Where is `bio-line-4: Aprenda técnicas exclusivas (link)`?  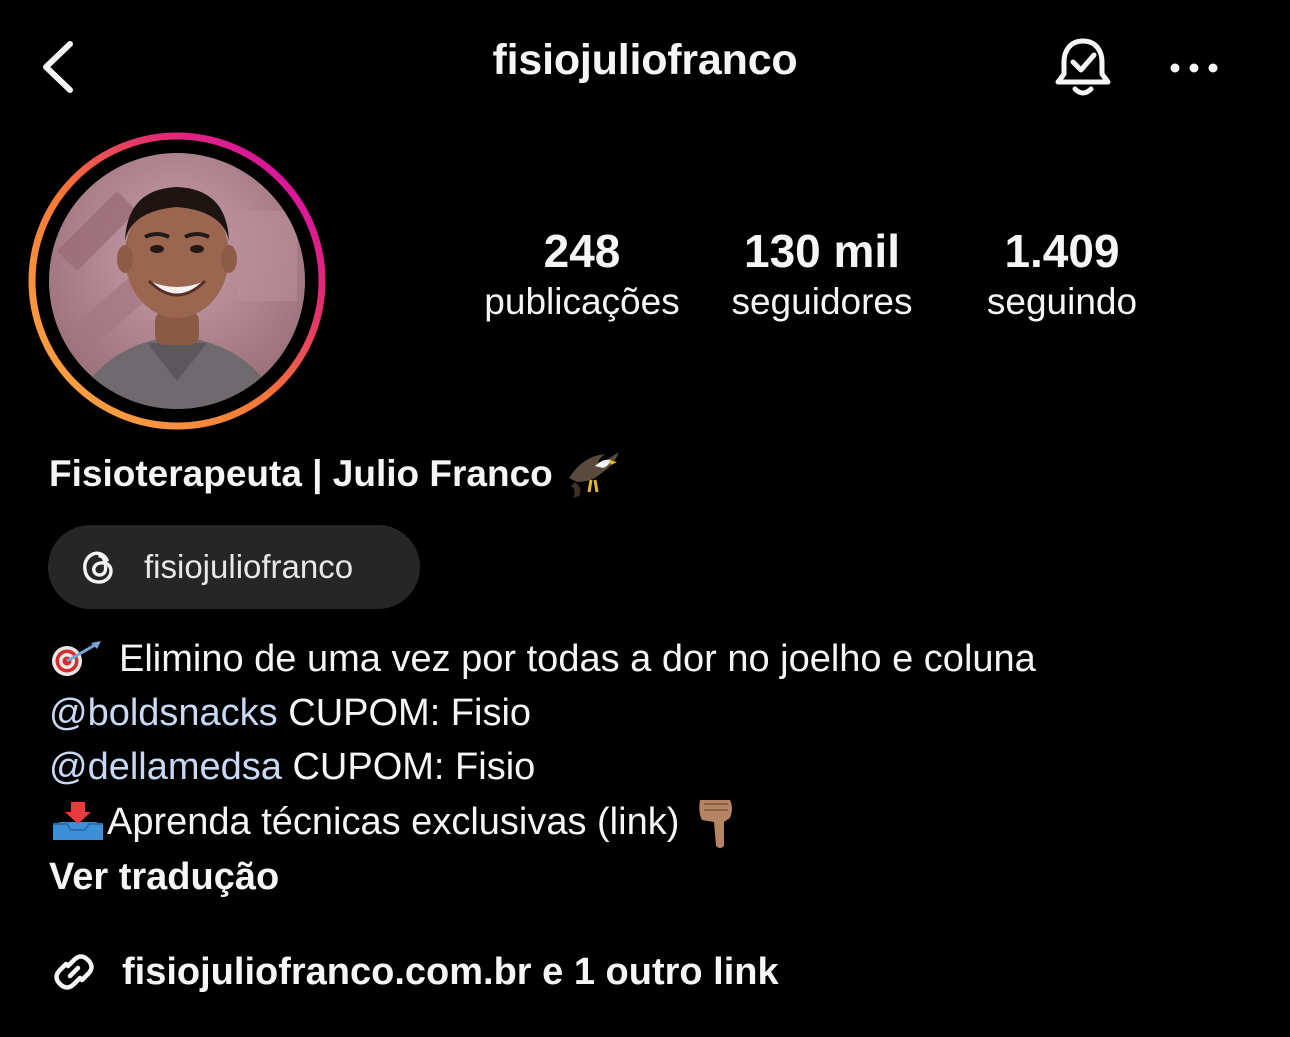 bio-line-4: Aprenda técnicas exclusivas (link) is located at coordinates (649, 822).